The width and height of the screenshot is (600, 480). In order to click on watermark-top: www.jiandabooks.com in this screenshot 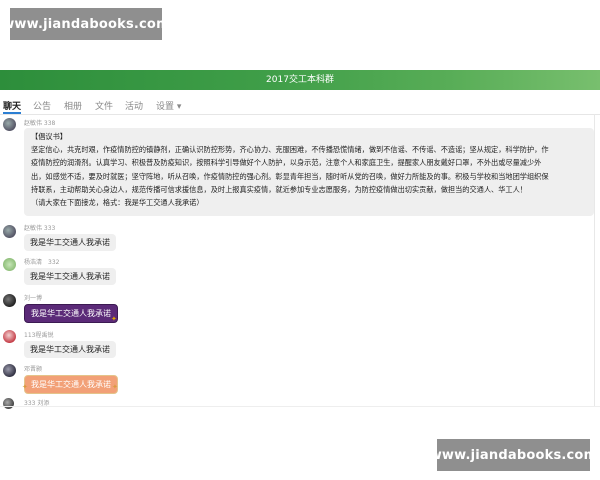, I will do `click(86, 24)`.